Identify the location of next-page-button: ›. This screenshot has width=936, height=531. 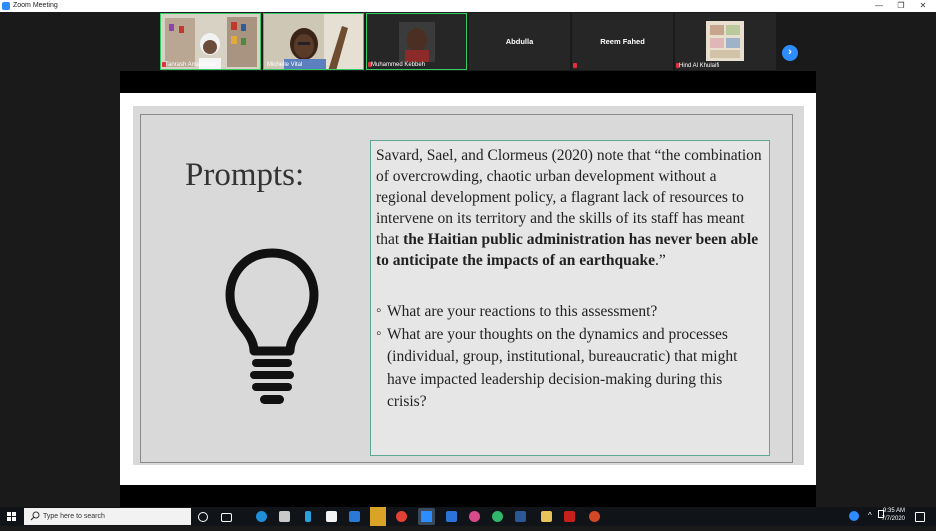
(790, 53).